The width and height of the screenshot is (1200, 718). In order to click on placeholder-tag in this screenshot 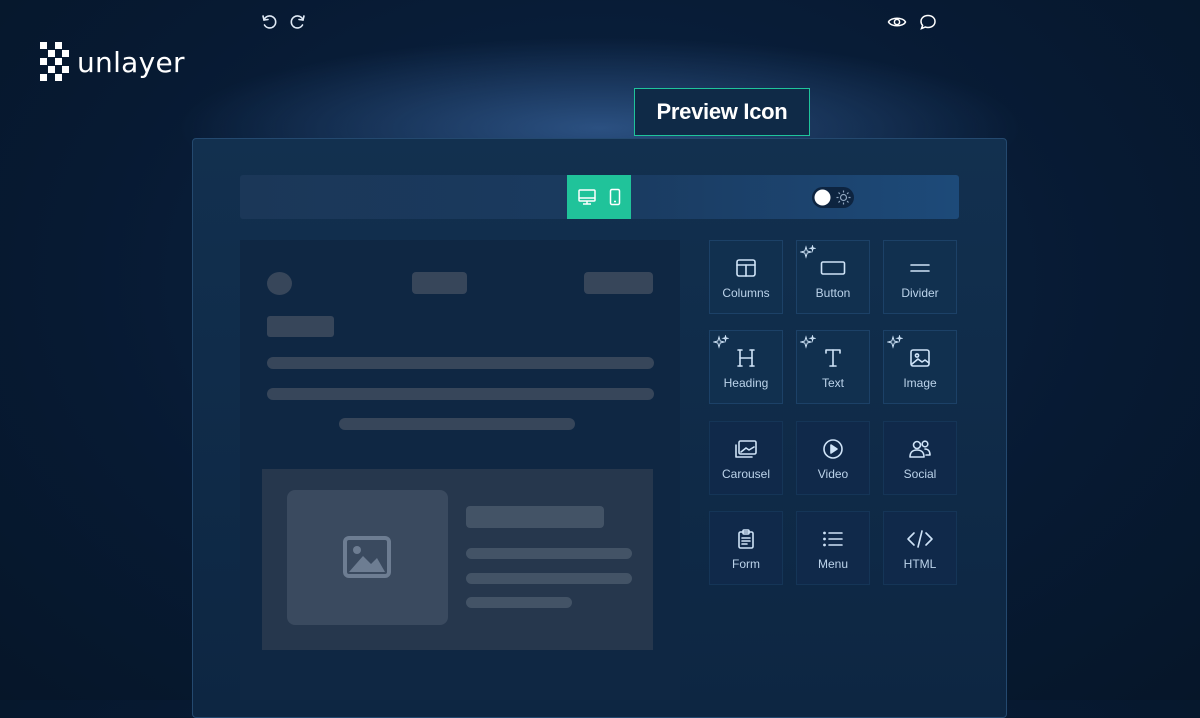, I will do `click(300, 326)`.